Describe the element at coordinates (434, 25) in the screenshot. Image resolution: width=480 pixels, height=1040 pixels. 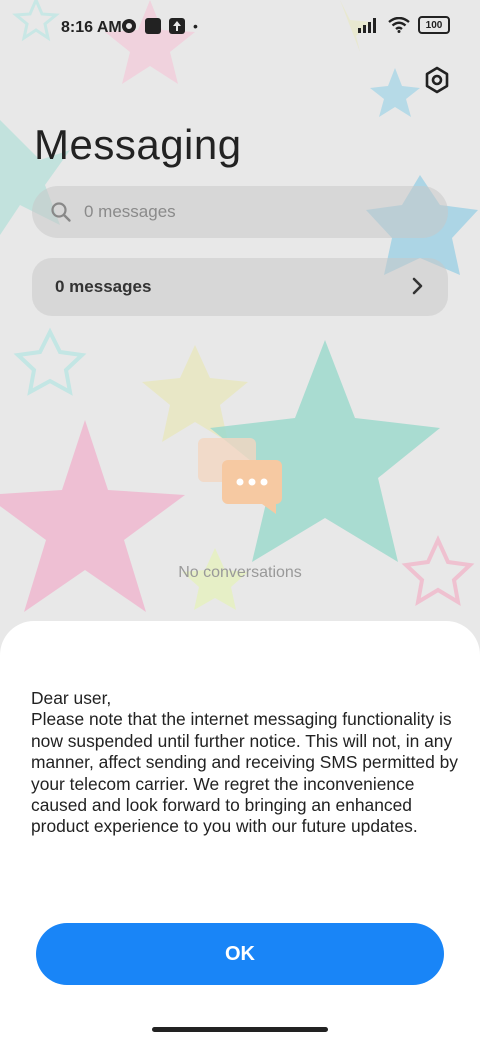
I see `battery-icon: 100` at that location.